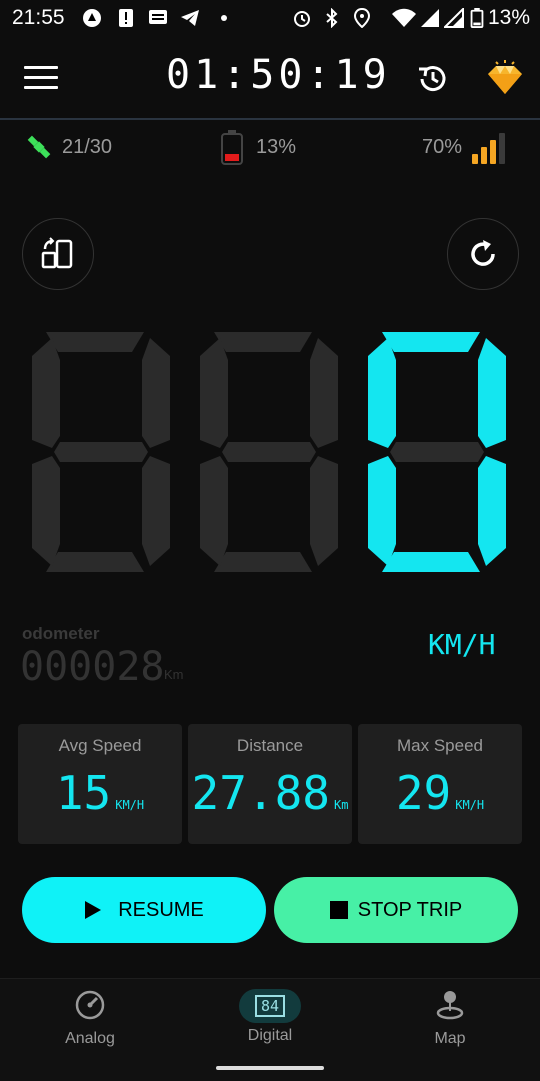  I want to click on app-bar: 01:50:19, so click(270, 79).